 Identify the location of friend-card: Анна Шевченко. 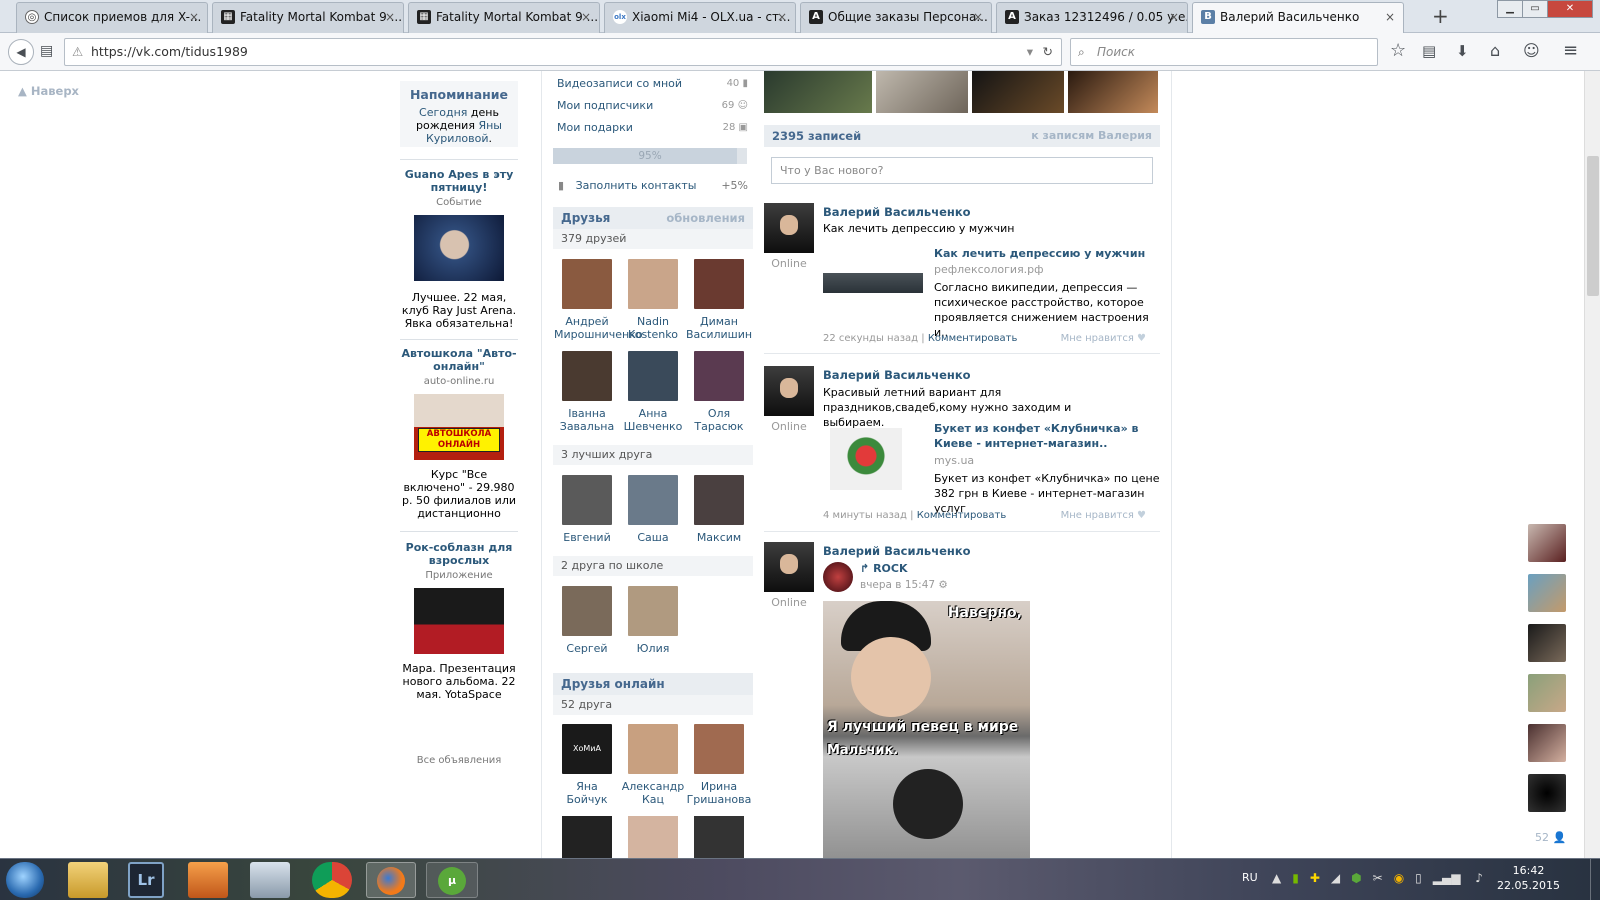
(653, 392).